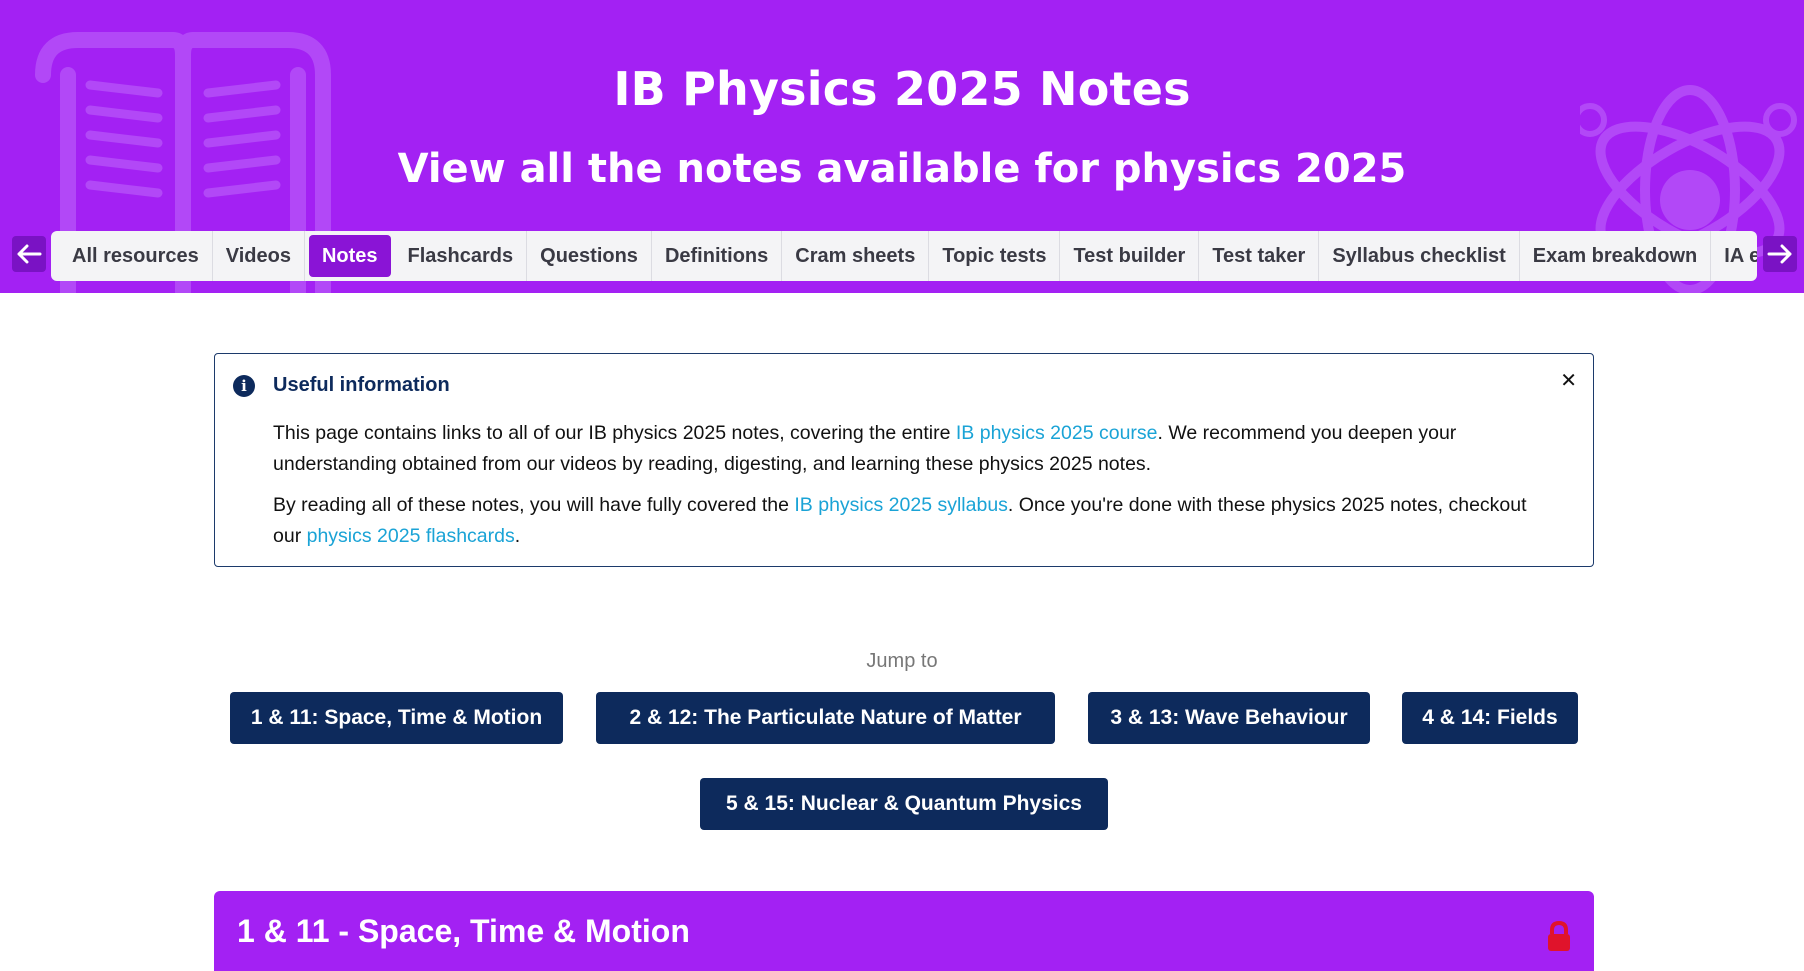 This screenshot has height=971, width=1804. I want to click on tab-videos: Videos, so click(259, 256).